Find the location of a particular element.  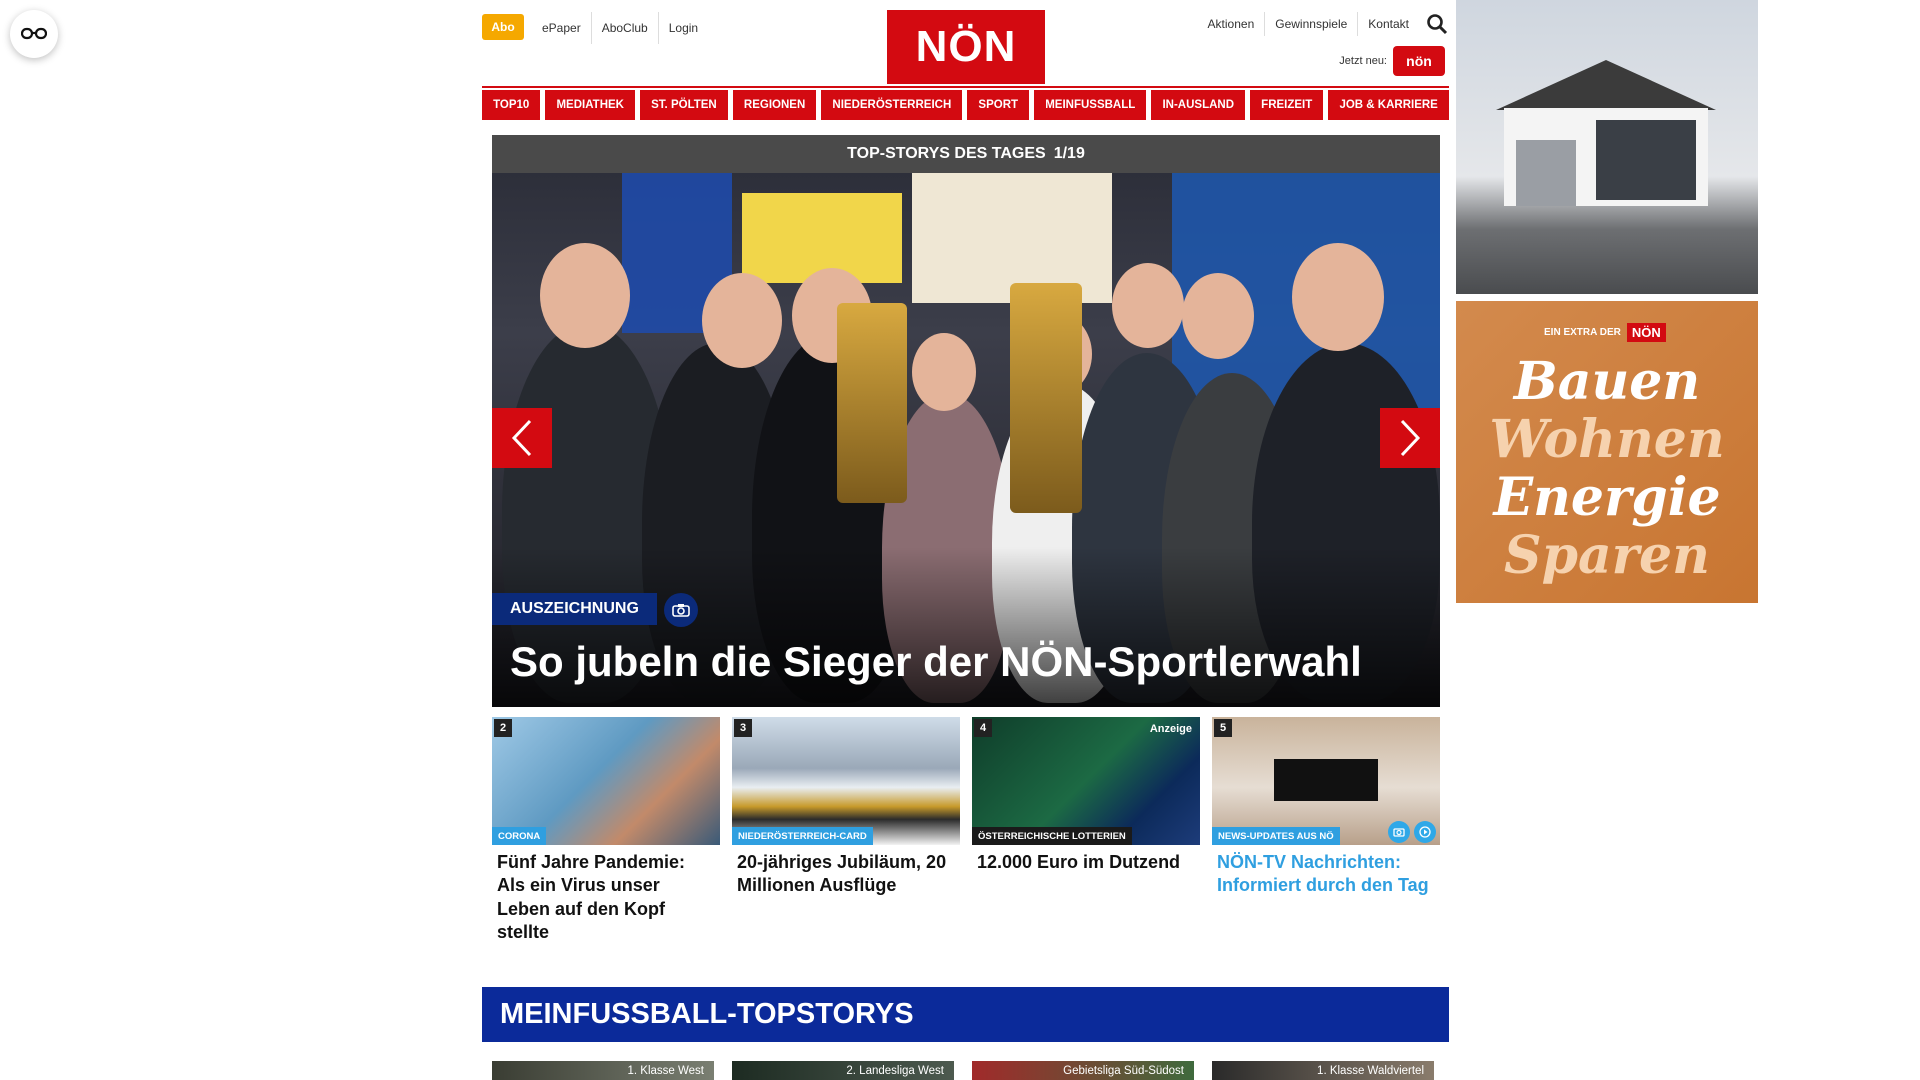

extra-logo: NÖN is located at coordinates (1646, 332).